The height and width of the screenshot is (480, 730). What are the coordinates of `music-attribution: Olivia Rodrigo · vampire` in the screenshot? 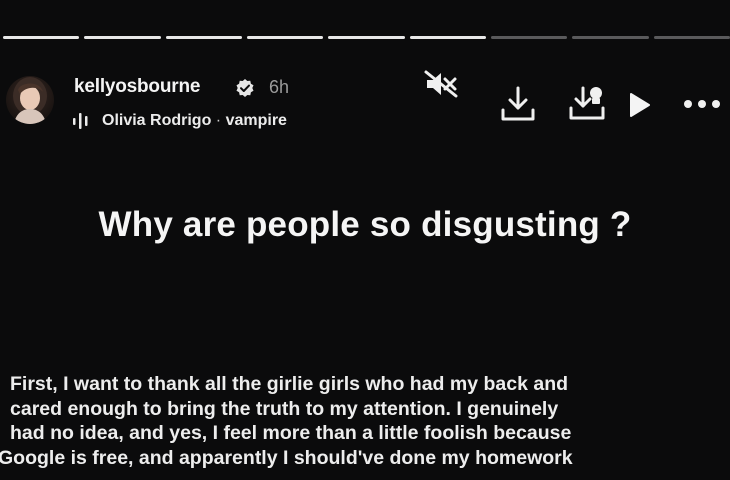 It's located at (194, 121).